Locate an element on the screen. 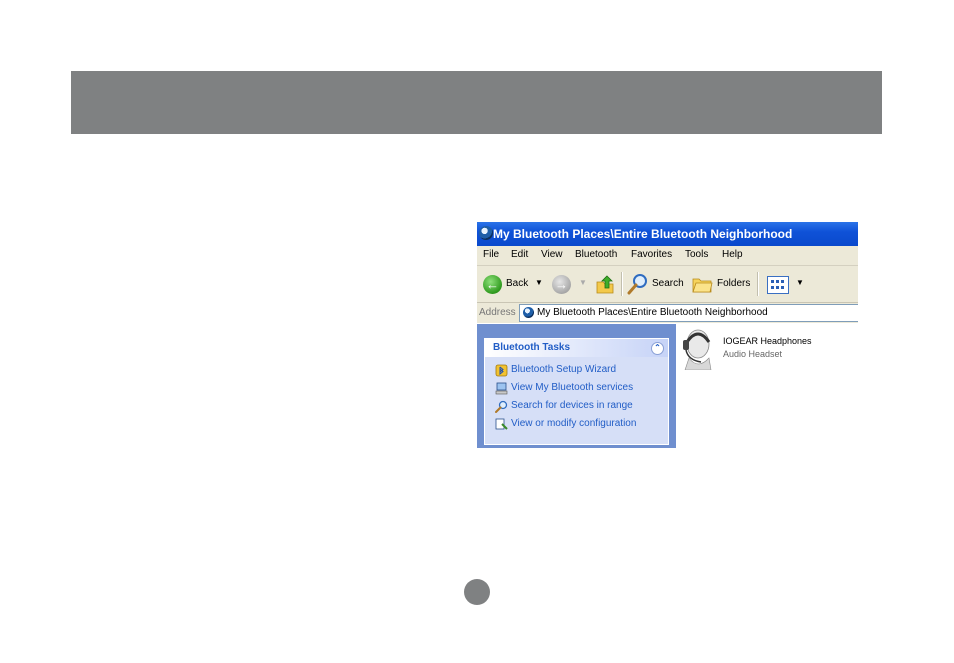 This screenshot has height=663, width=954. headset-icon is located at coordinates (697, 349).